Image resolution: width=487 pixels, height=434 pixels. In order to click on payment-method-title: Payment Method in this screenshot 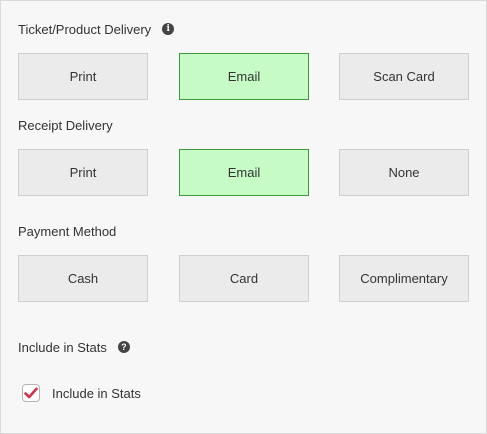, I will do `click(67, 231)`.